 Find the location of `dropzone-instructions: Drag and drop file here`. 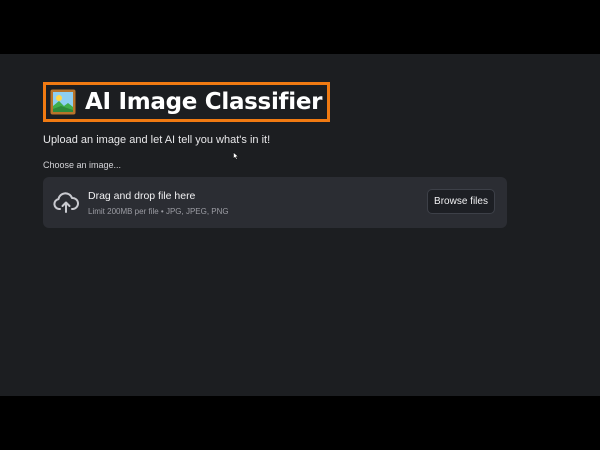

dropzone-instructions: Drag and drop file here is located at coordinates (142, 196).